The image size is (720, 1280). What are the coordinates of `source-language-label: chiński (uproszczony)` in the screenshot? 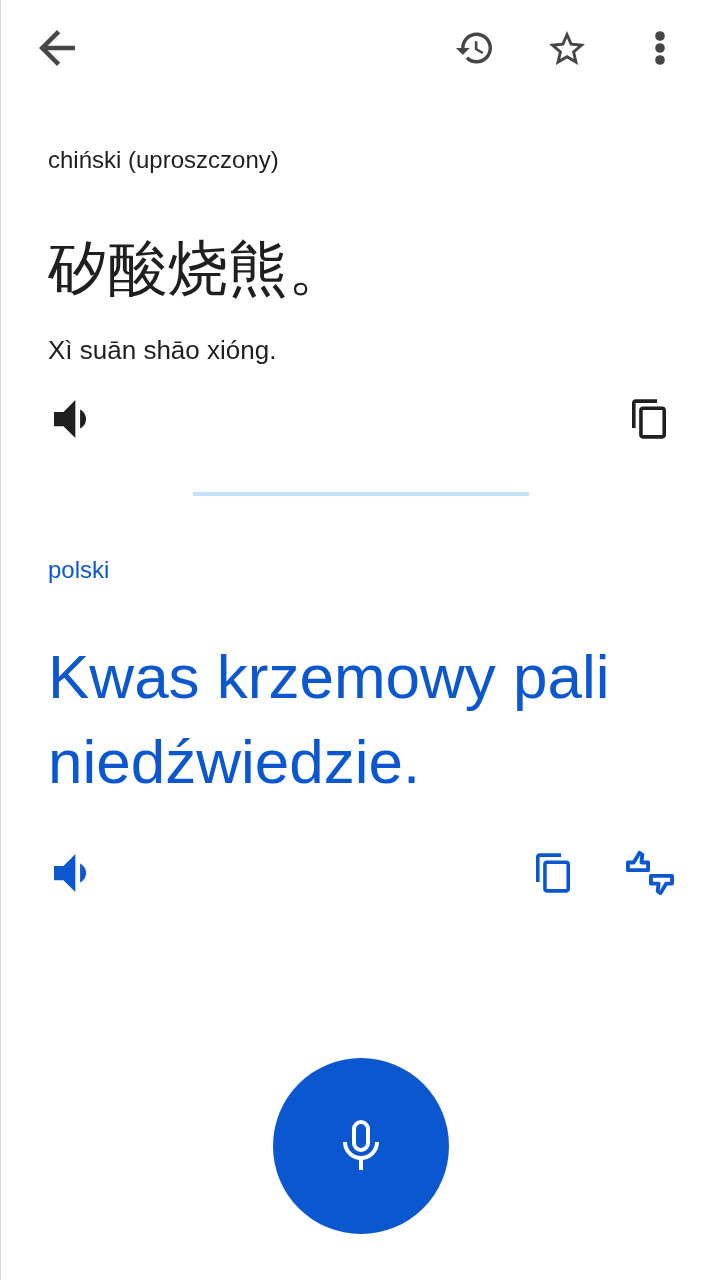 It's located at (164, 160).